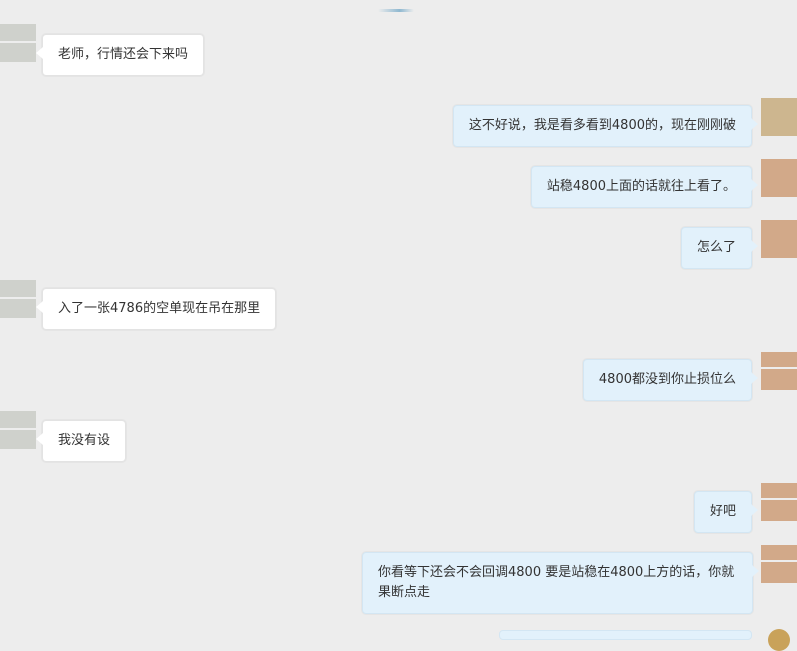 Image resolution: width=797 pixels, height=651 pixels. What do you see at coordinates (156, 309) in the screenshot?
I see `message-bubble-incoming: 入了一张4786的空单现在吊在那里` at bounding box center [156, 309].